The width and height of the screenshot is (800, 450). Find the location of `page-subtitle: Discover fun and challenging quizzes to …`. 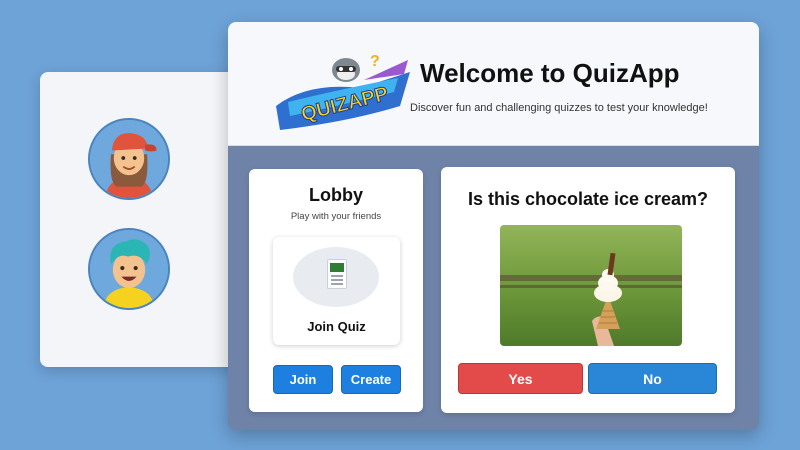

page-subtitle: Discover fun and challenging quizzes to … is located at coordinates (559, 108).